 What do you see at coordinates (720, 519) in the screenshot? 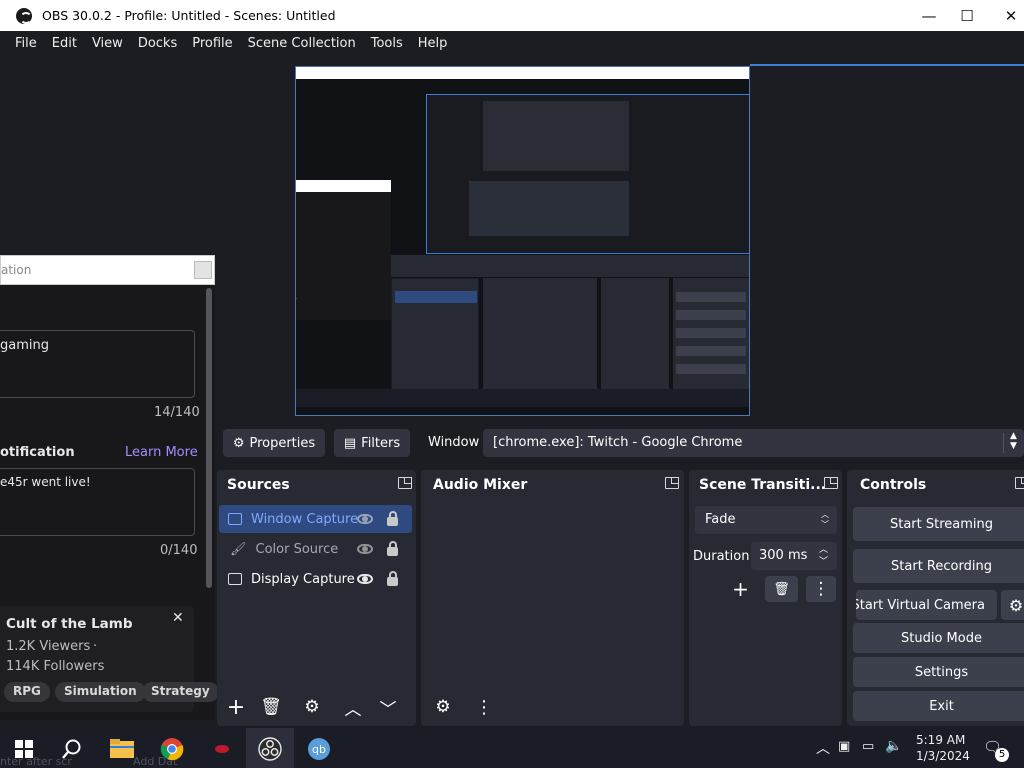
I see `transition-value: Fade` at bounding box center [720, 519].